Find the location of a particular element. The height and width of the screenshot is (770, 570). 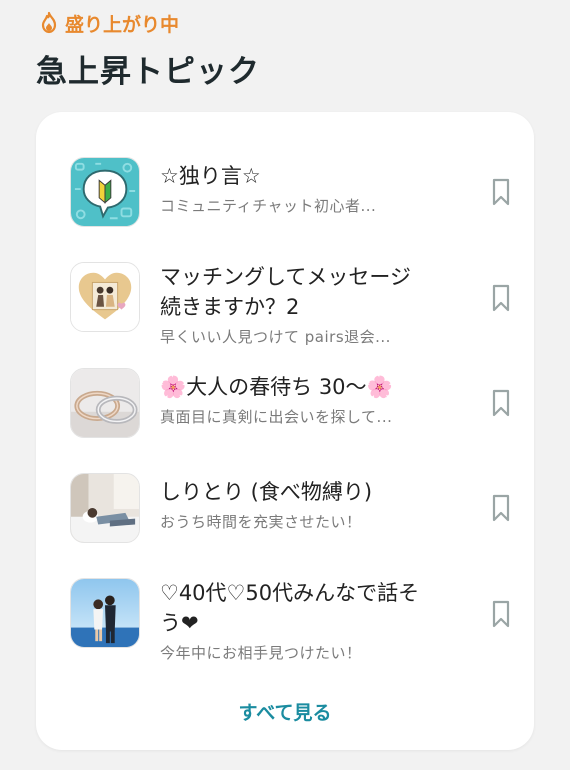

see-all-link: すべて見る is located at coordinates (285, 711).